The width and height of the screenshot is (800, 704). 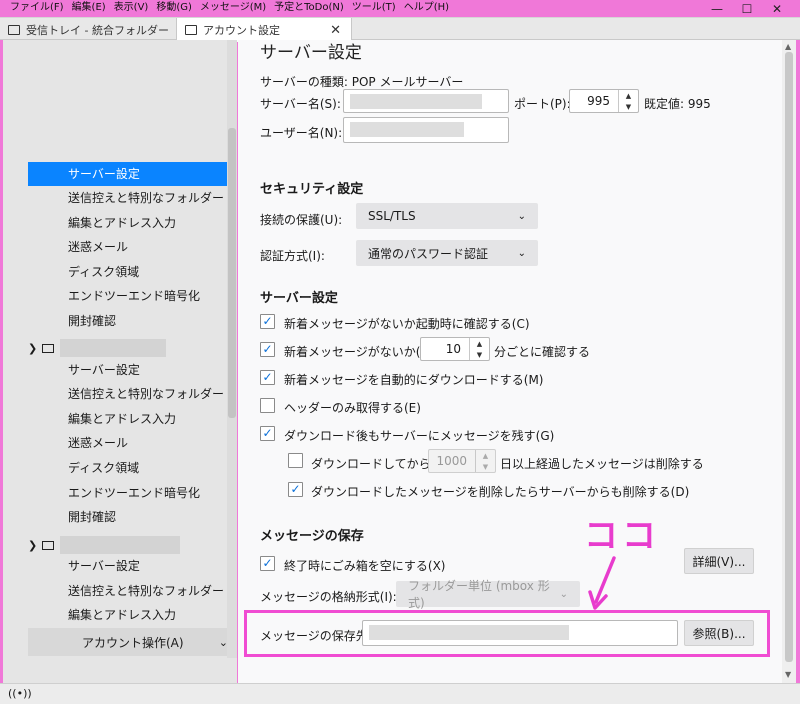 What do you see at coordinates (352, 408) in the screenshot?
I see `headers-only-label: ヘッダーのみ取得する(E)` at bounding box center [352, 408].